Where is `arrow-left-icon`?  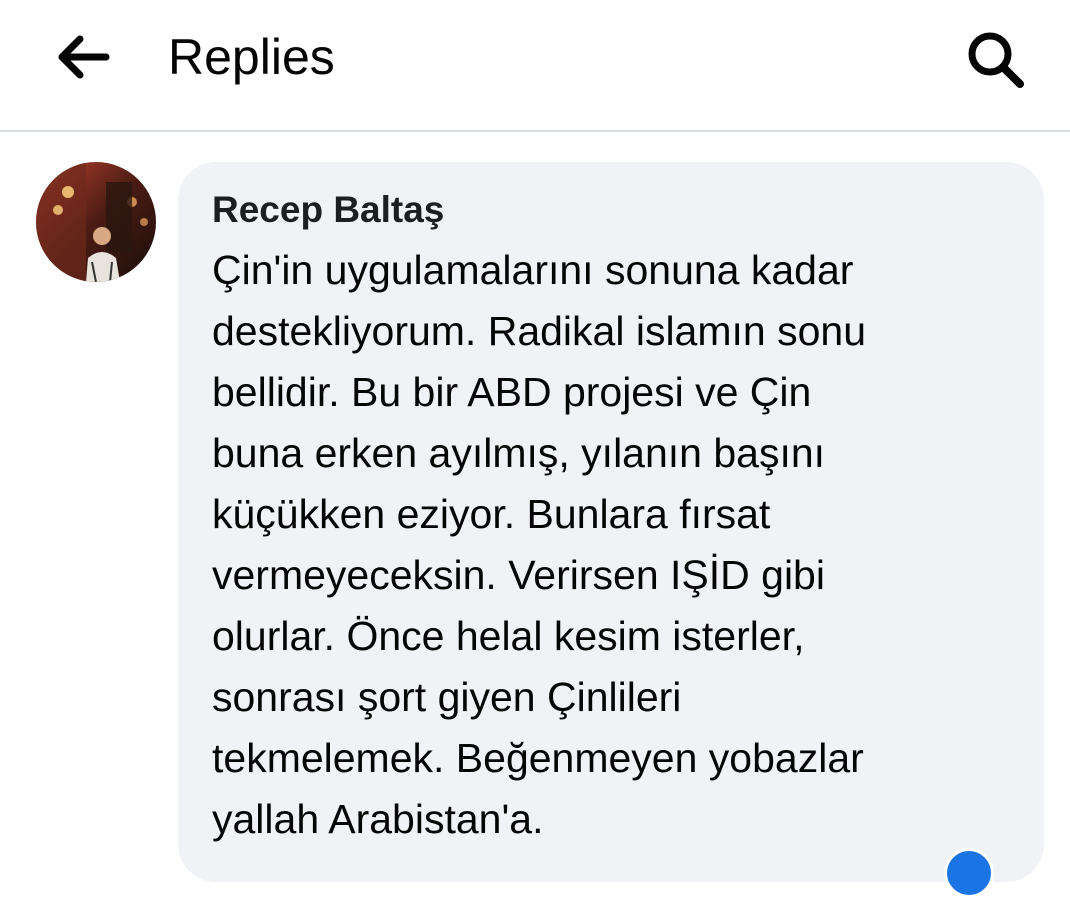 arrow-left-icon is located at coordinates (84, 57).